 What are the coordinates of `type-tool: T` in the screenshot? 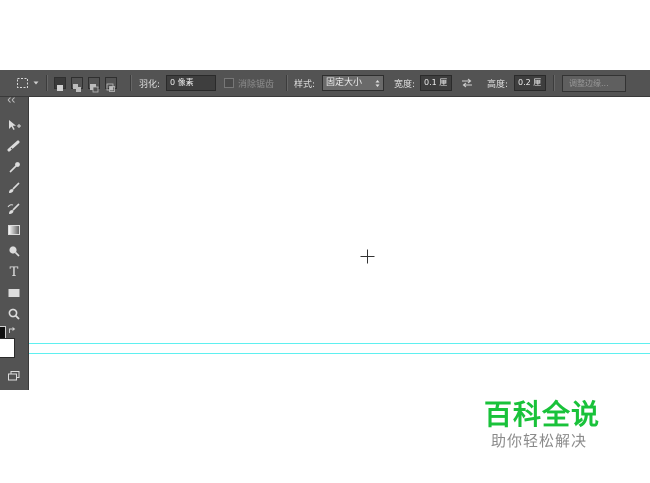 It's located at (14, 272).